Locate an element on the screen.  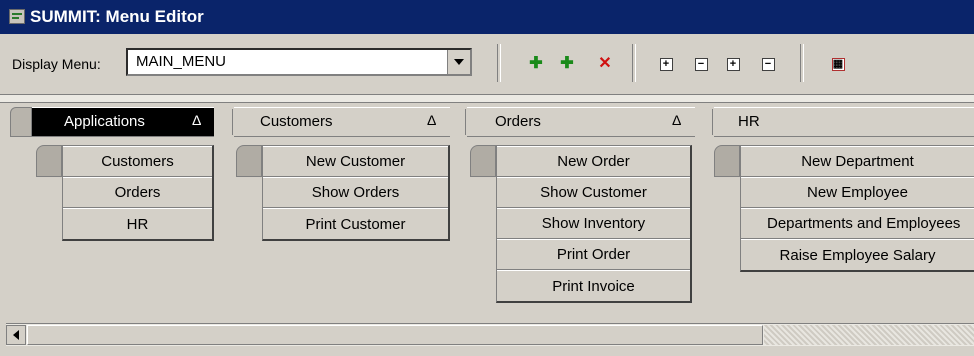
menu-item: HR is located at coordinates (137, 223).